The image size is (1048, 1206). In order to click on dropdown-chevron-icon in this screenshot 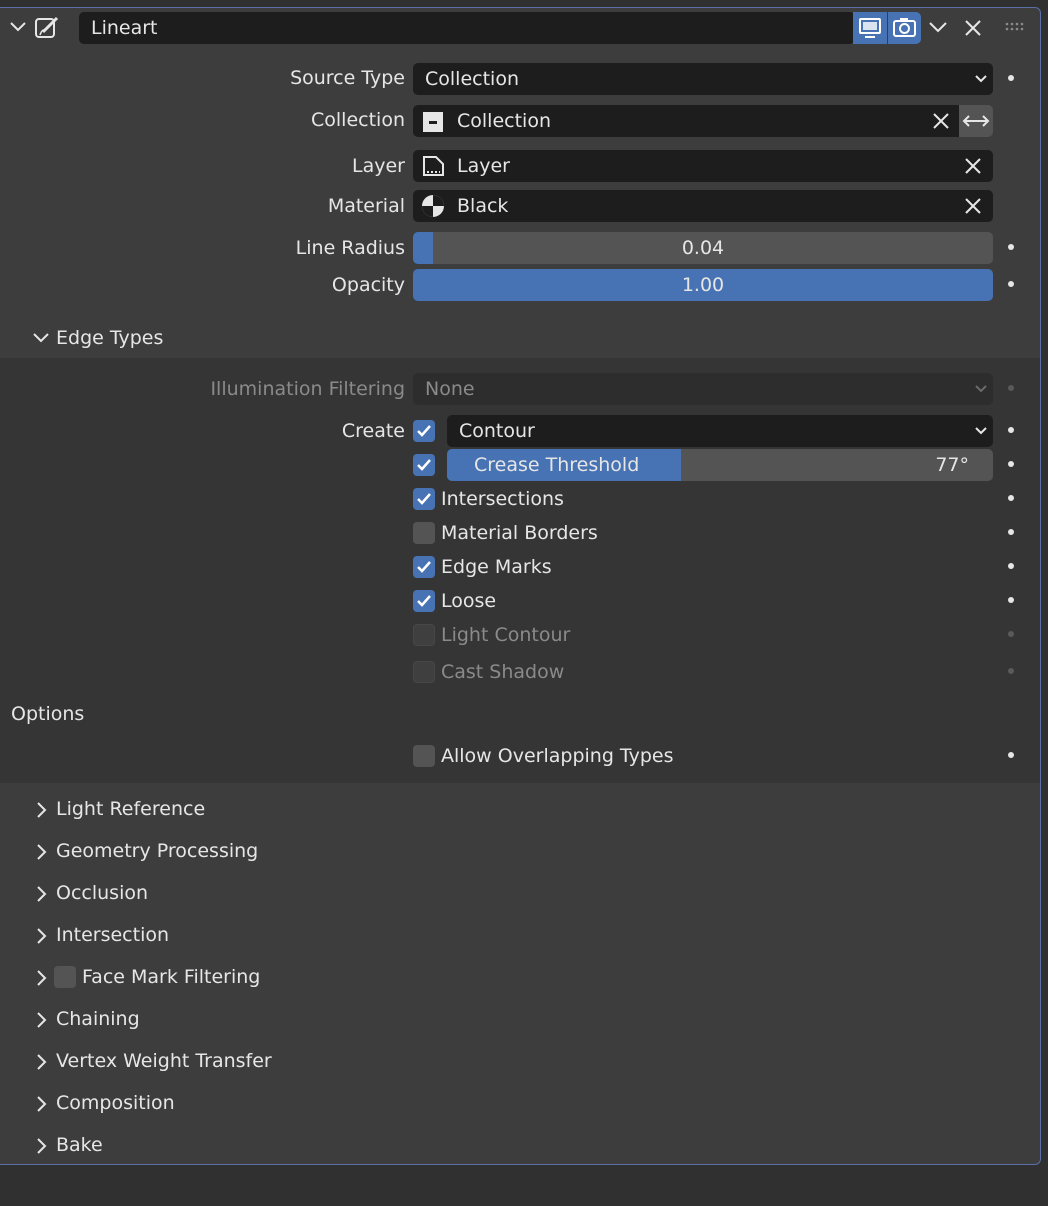, I will do `click(938, 27)`.